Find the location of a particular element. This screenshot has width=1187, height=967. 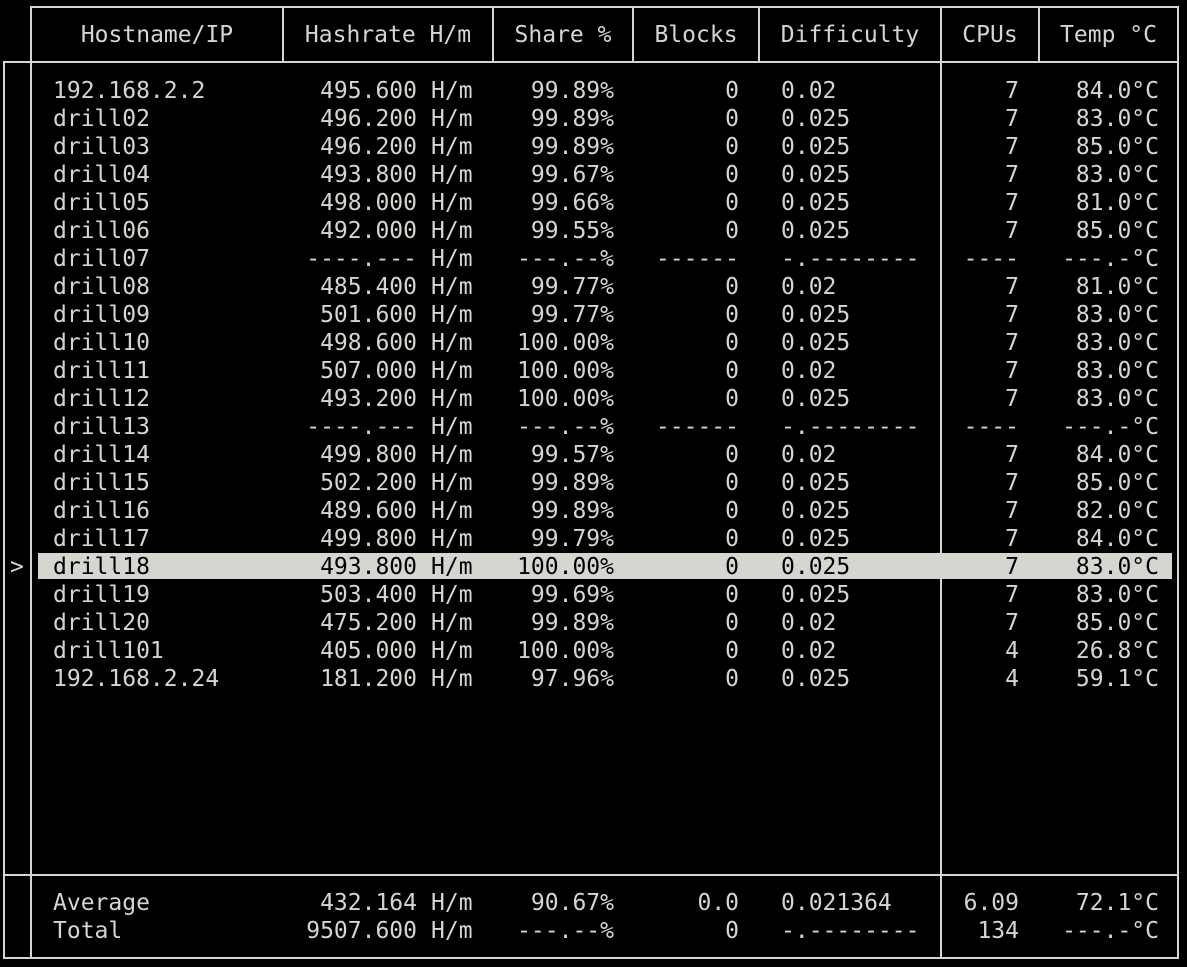

cell-cpus: 6.09 is located at coordinates (991, 903).